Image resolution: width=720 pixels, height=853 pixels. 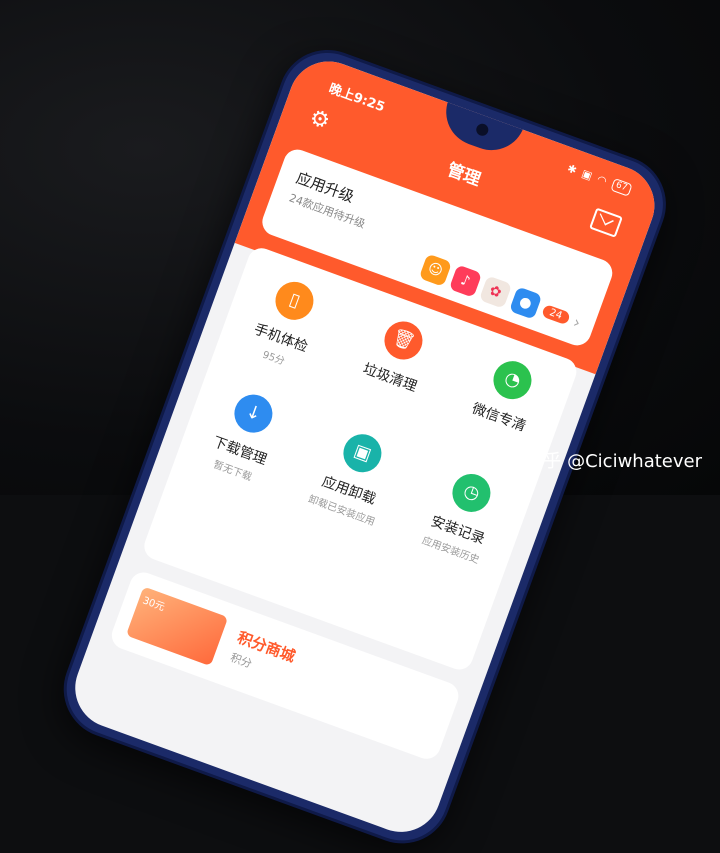 I want to click on phone-icon: ▯, so click(x=294, y=301).